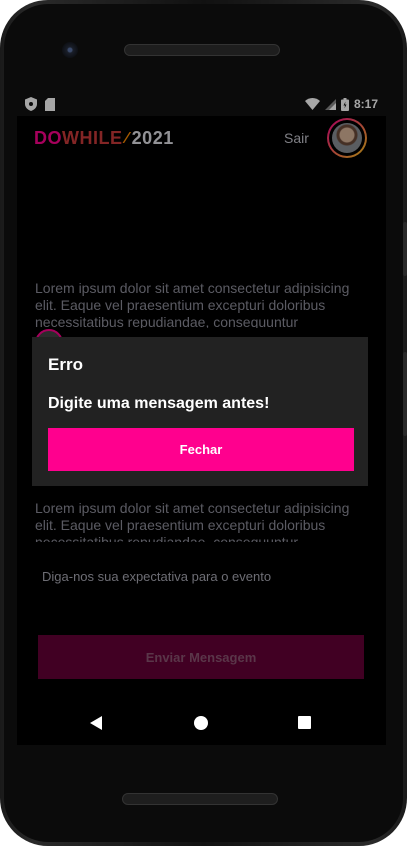  What do you see at coordinates (200, 799) in the screenshot?
I see `bottom-speaker` at bounding box center [200, 799].